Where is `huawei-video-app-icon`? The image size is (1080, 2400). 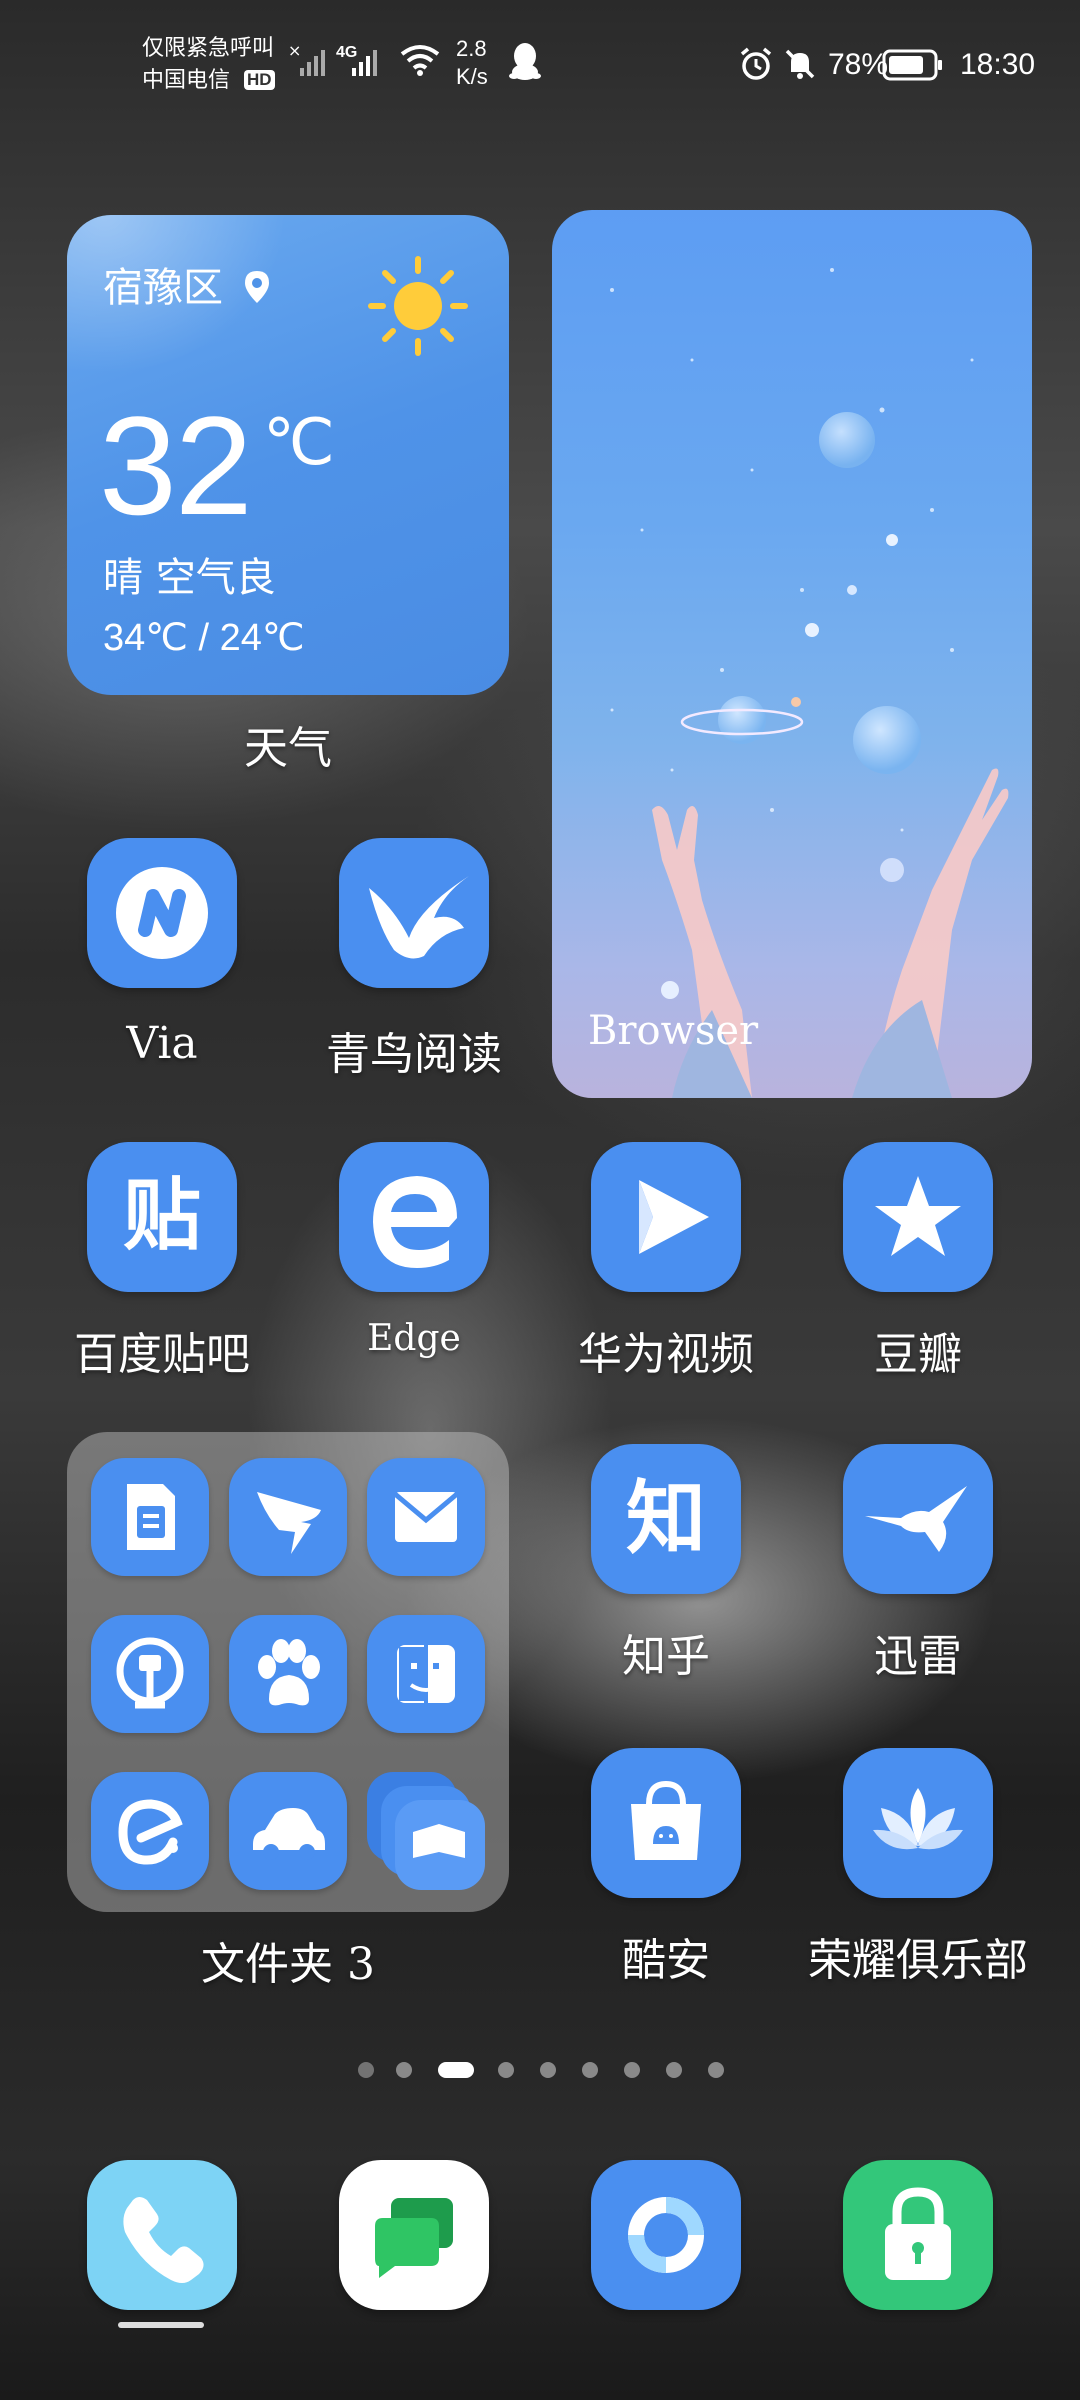
huawei-video-app-icon is located at coordinates (666, 1217).